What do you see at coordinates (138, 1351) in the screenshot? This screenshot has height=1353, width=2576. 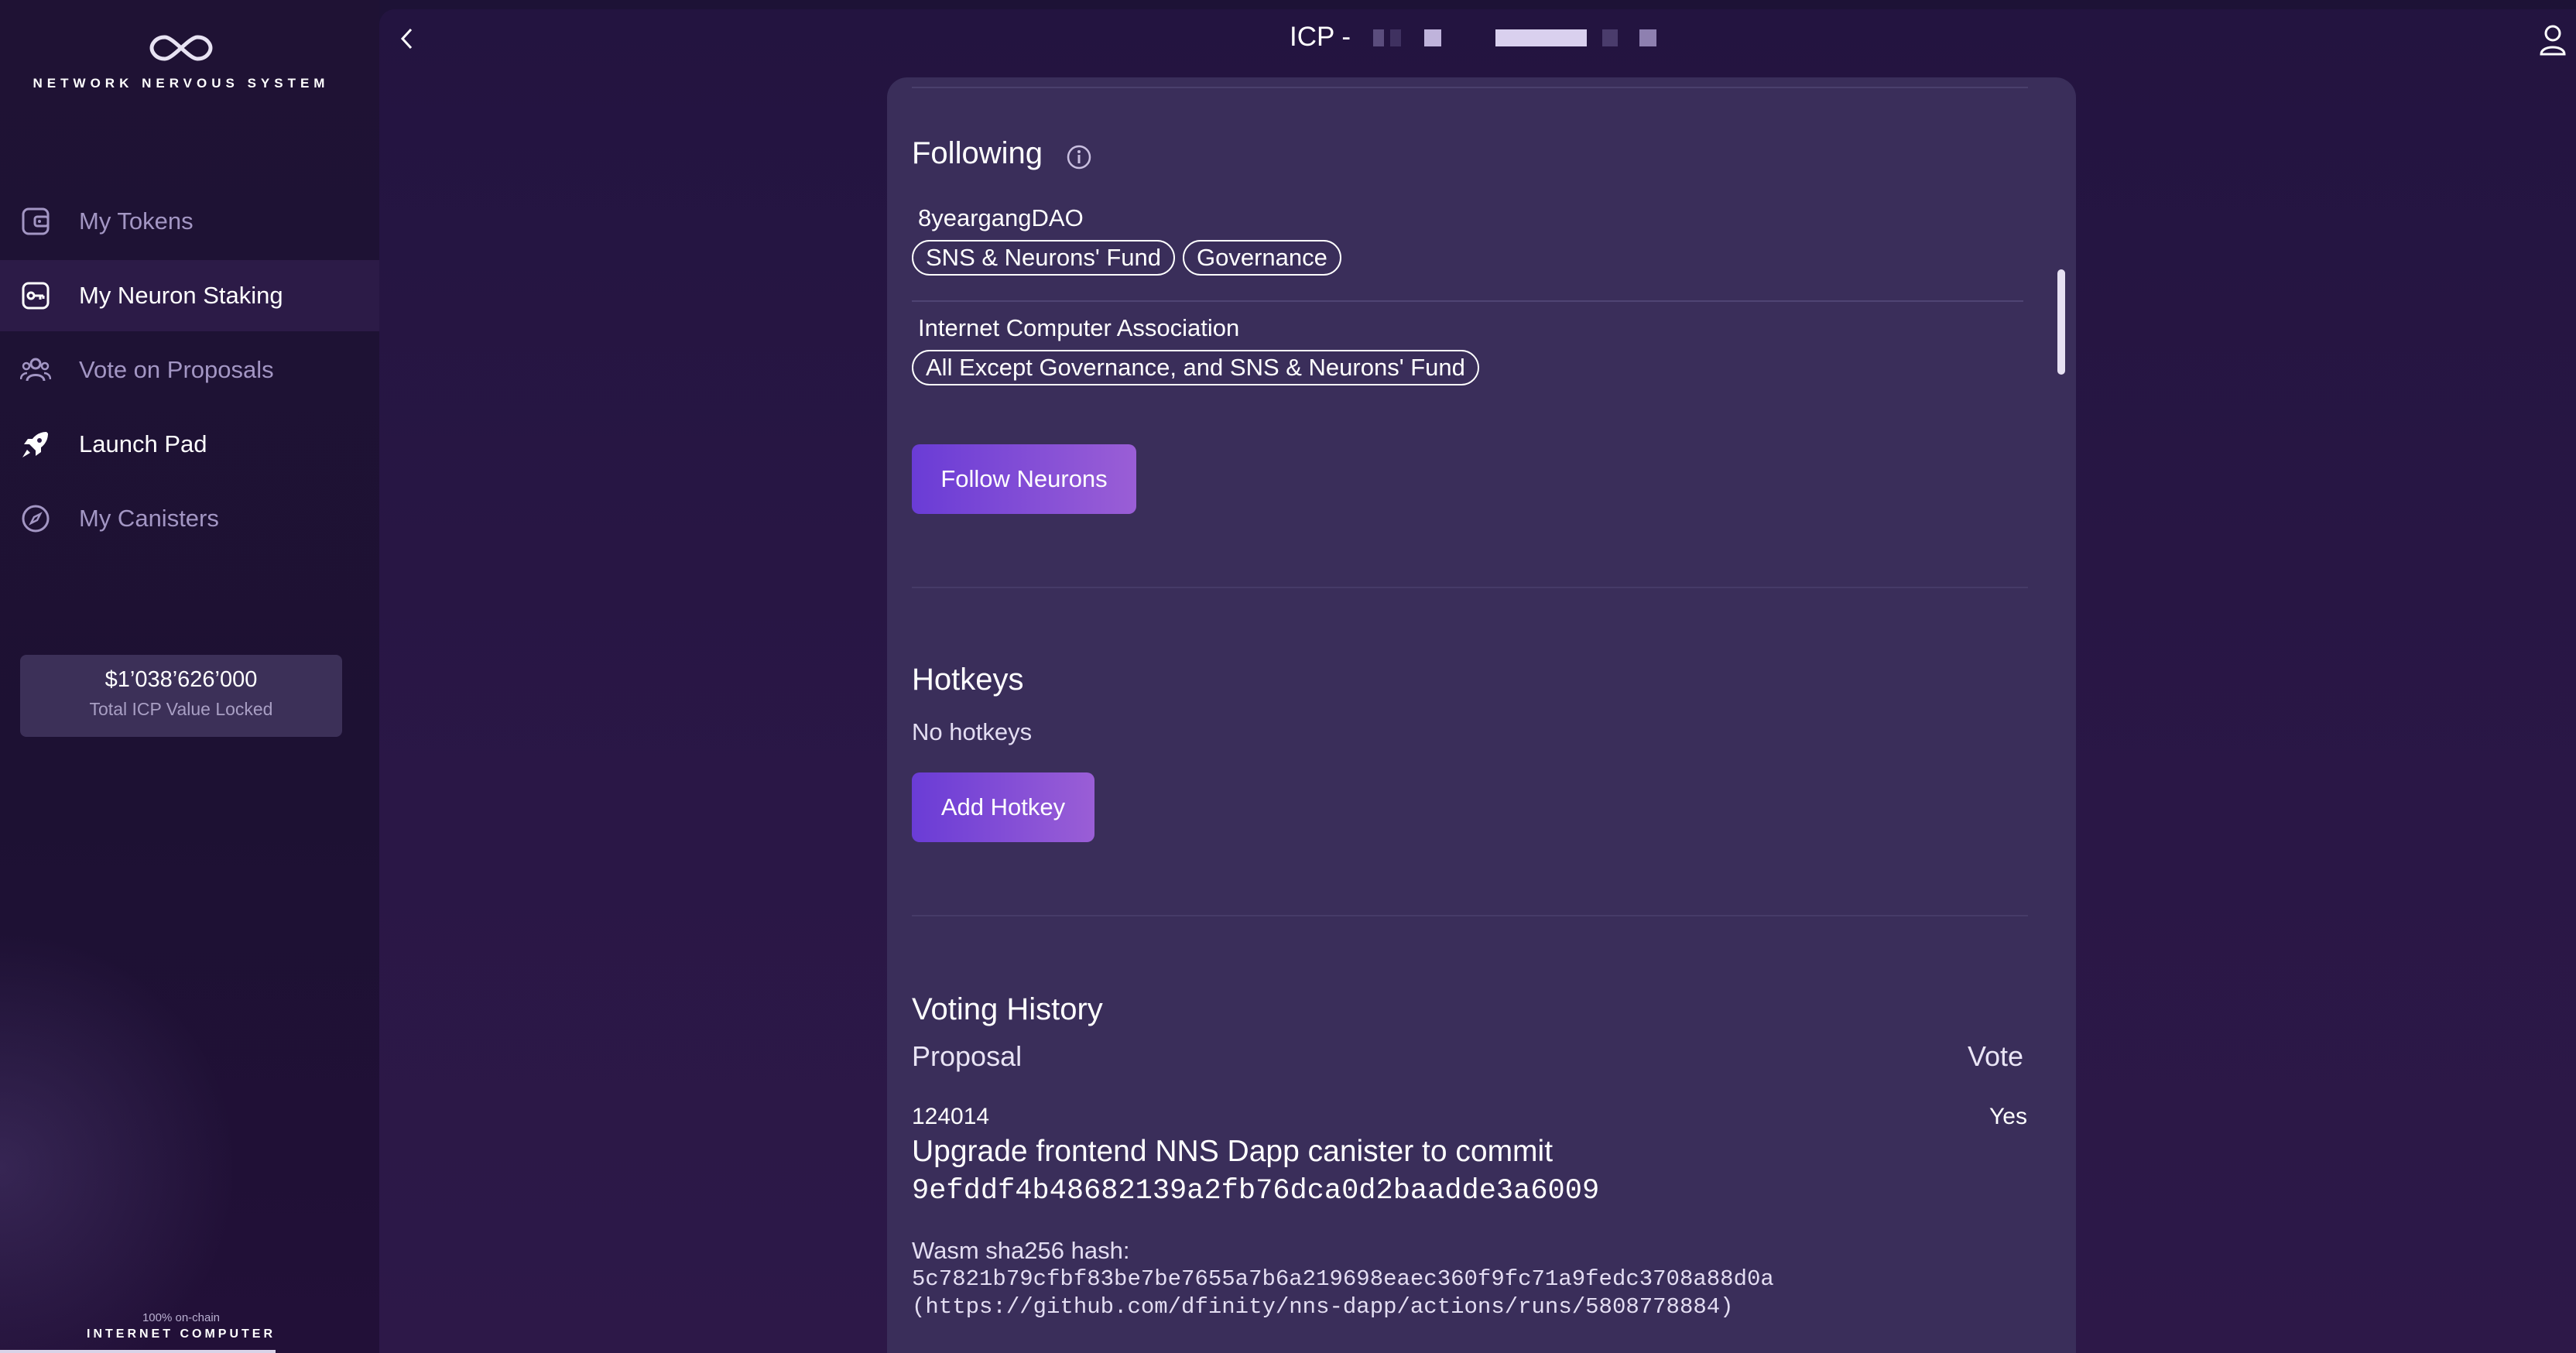 I see `footer-bar` at bounding box center [138, 1351].